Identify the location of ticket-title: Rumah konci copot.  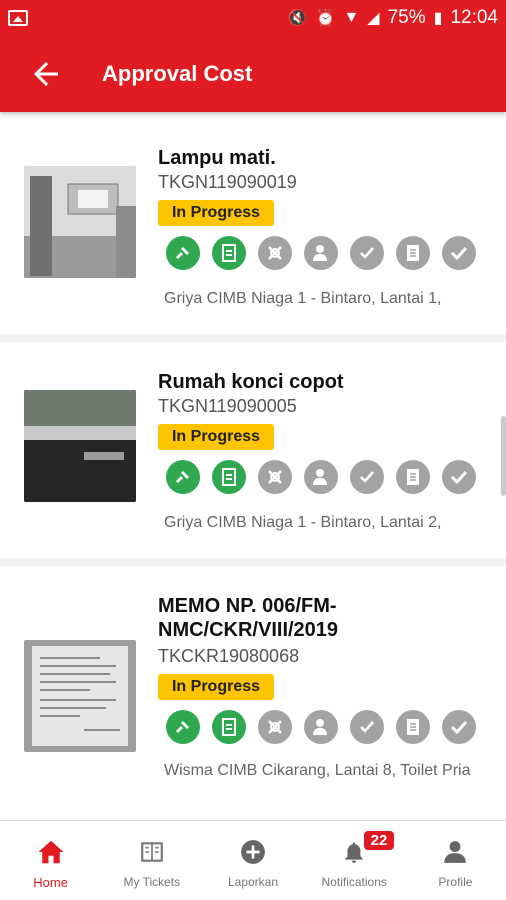
(251, 382).